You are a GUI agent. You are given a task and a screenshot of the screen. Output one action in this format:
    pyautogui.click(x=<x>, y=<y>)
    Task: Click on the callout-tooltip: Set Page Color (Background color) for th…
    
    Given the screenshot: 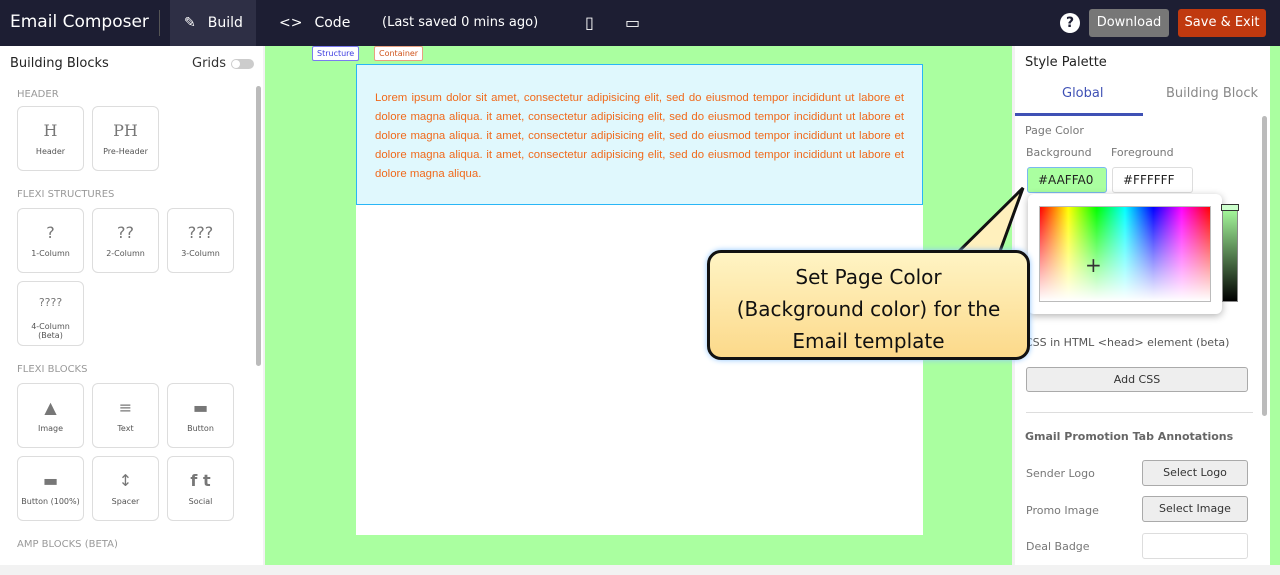 What is the action you would take?
    pyautogui.click(x=868, y=305)
    